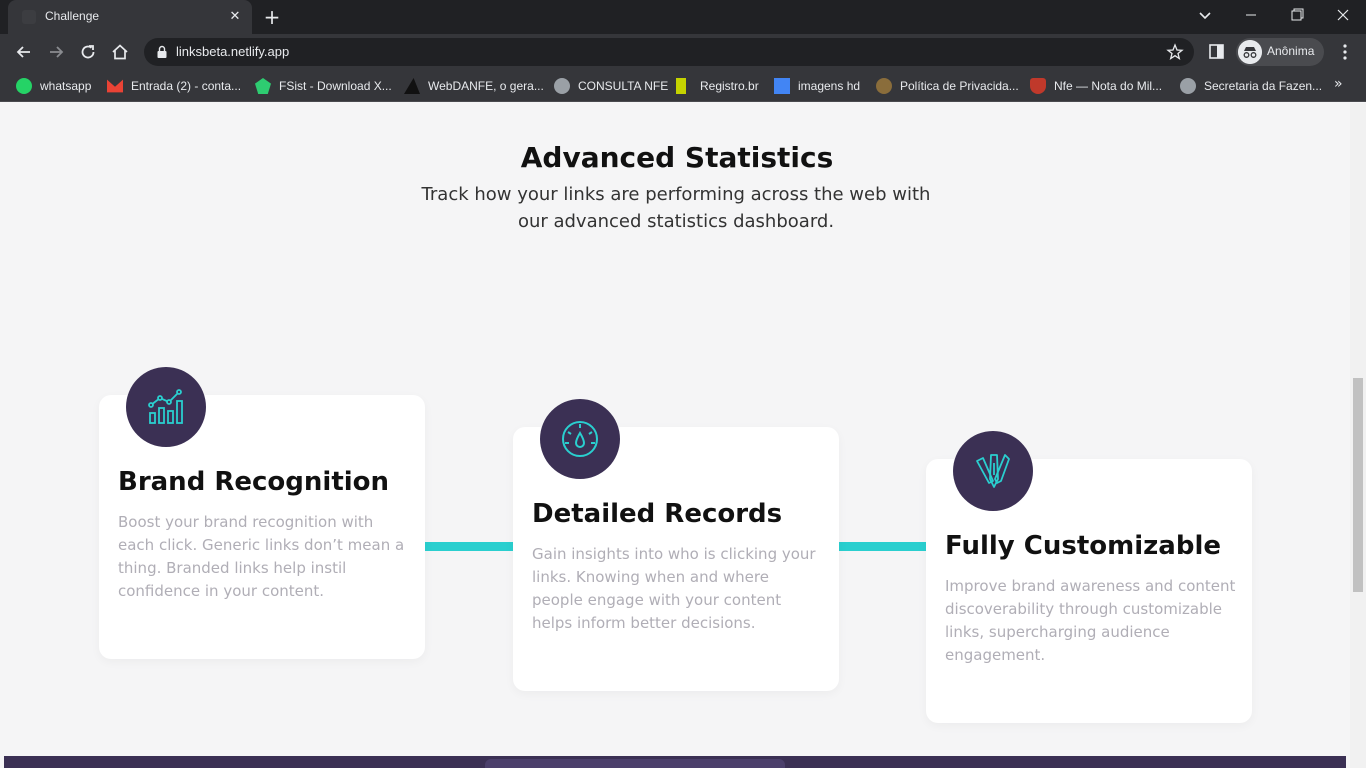  What do you see at coordinates (611, 86) in the screenshot?
I see `bookmark-consulta-nfe: CONSULTA NFE` at bounding box center [611, 86].